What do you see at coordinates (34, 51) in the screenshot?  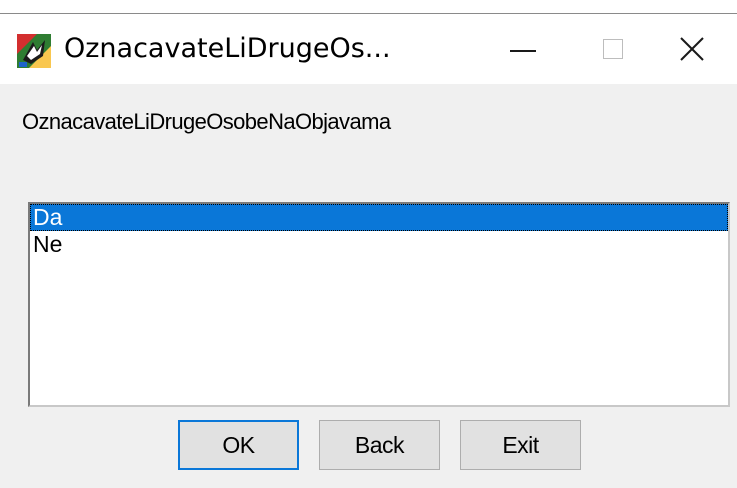 I see `app-icon` at bounding box center [34, 51].